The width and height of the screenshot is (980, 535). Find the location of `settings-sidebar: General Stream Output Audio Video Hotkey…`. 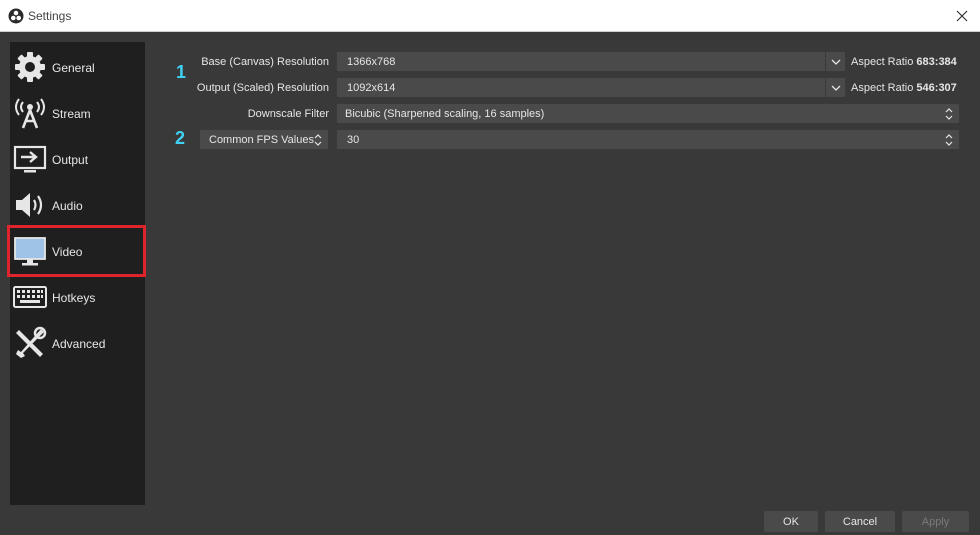

settings-sidebar: General Stream Output Audio Video Hotkey… is located at coordinates (76, 273).